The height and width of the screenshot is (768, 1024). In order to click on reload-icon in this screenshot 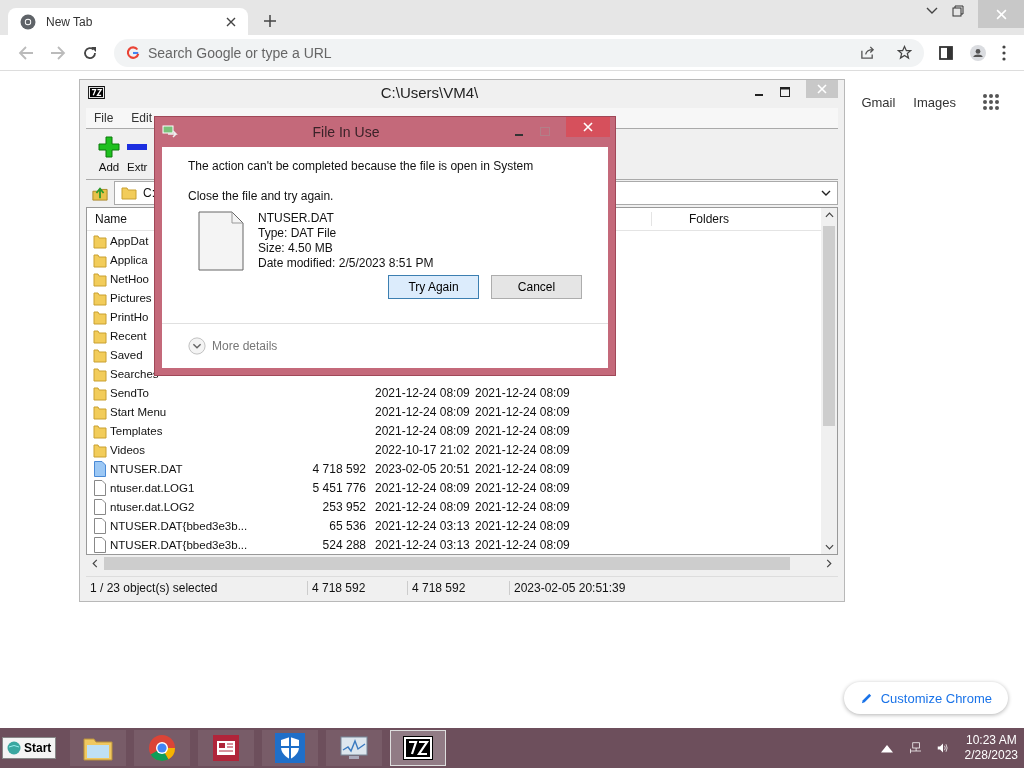, I will do `click(90, 52)`.